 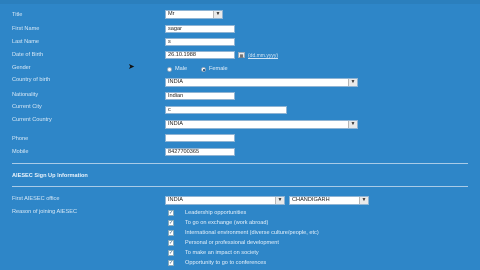 I want to click on reason-label-item: To make an impact on society, so click(x=222, y=253).